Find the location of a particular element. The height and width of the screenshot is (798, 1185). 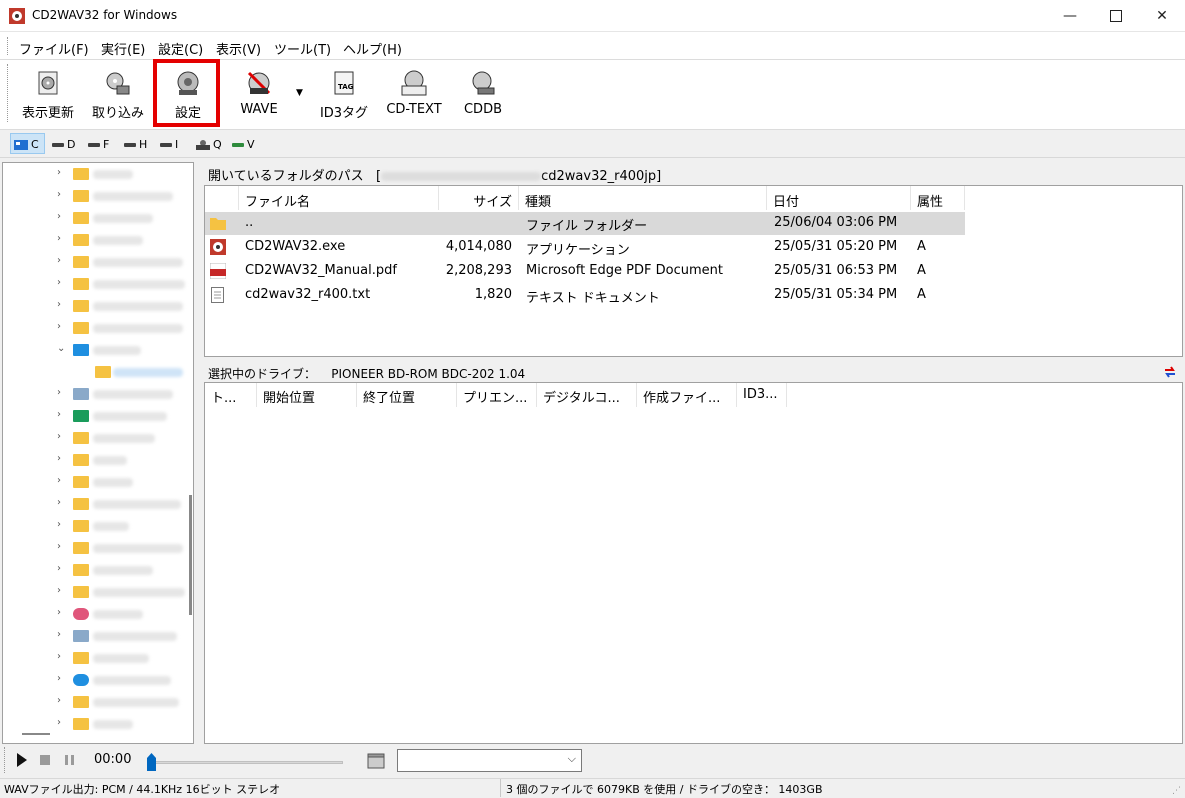

cddb-button: CDDB is located at coordinates (483, 93).